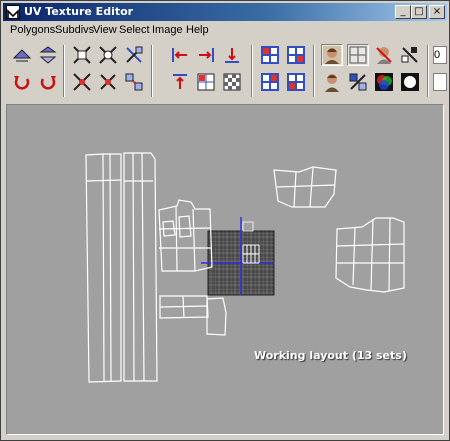  What do you see at coordinates (440, 55) in the screenshot?
I see `truncated-value-field: 0` at bounding box center [440, 55].